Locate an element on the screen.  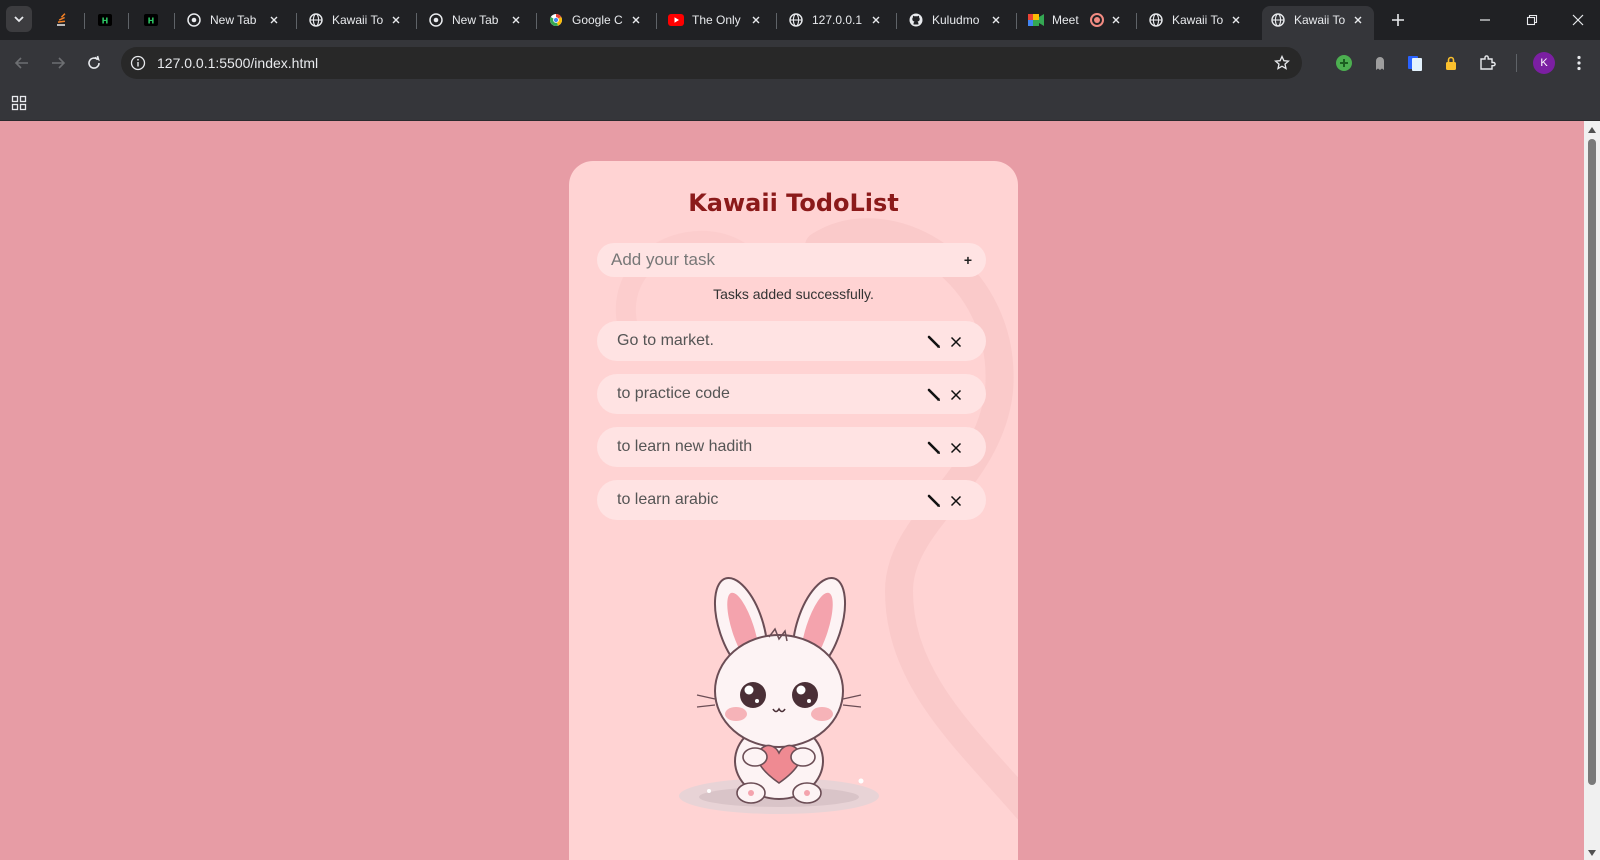
window-close-button is located at coordinates (1578, 20).